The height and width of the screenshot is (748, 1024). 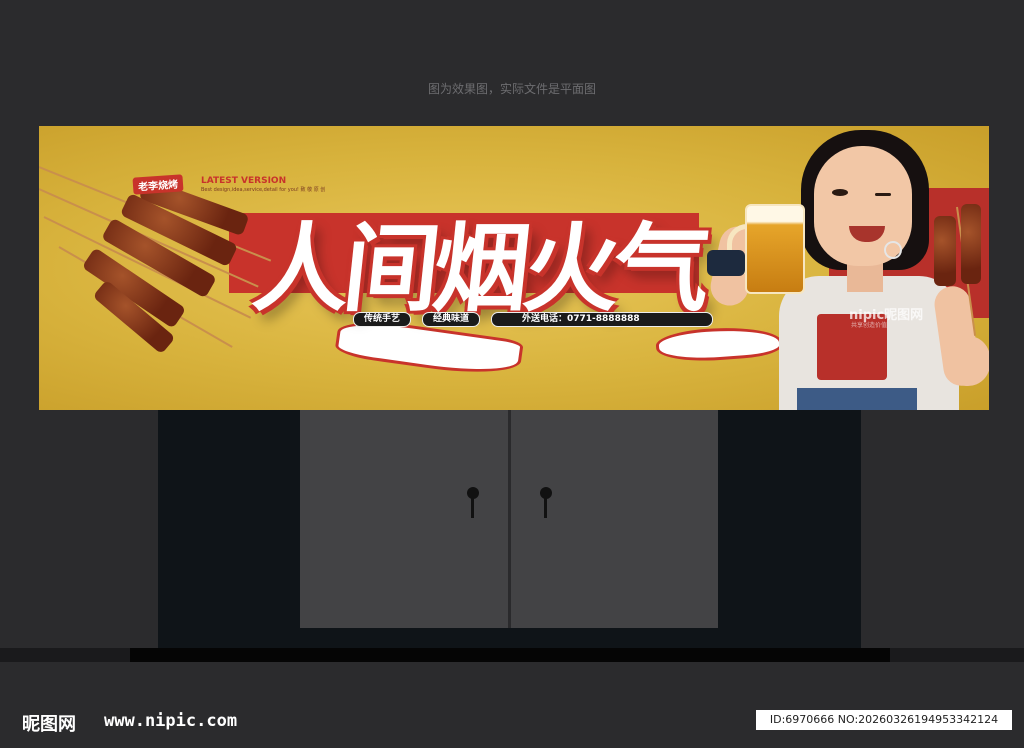 What do you see at coordinates (884, 720) in the screenshot?
I see `image-id-line: ID:6970666 NO:20260326194953342124` at bounding box center [884, 720].